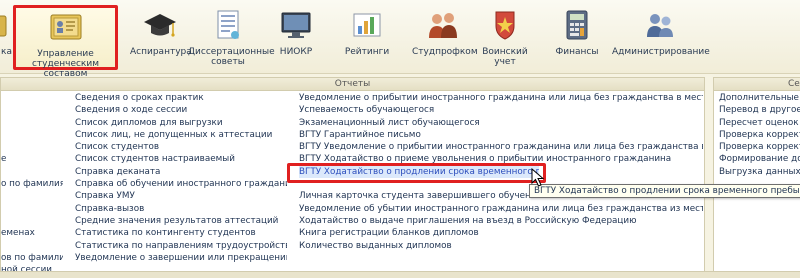 The image size is (800, 278). Describe the element at coordinates (32, 233) in the screenshot. I see `report-link: еменах` at that location.